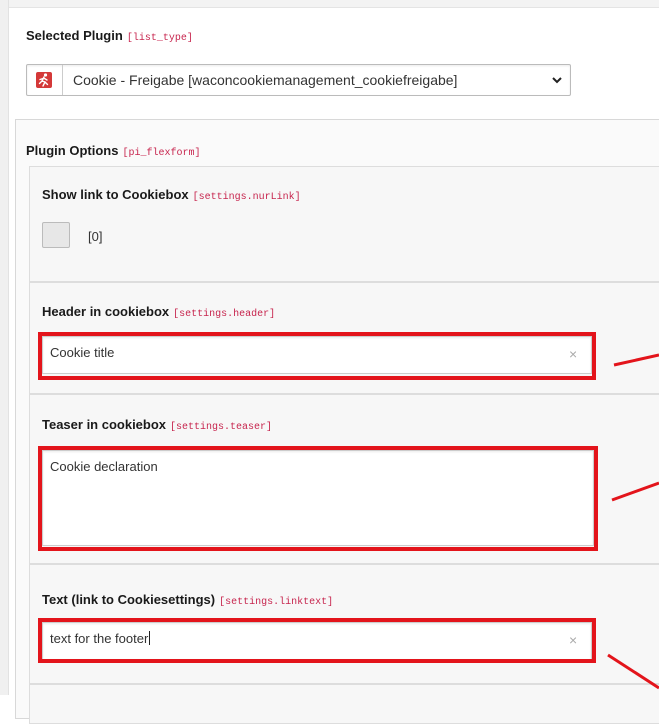 The image size is (659, 724). Describe the element at coordinates (633, 671) in the screenshot. I see `linktext-arrow` at that location.